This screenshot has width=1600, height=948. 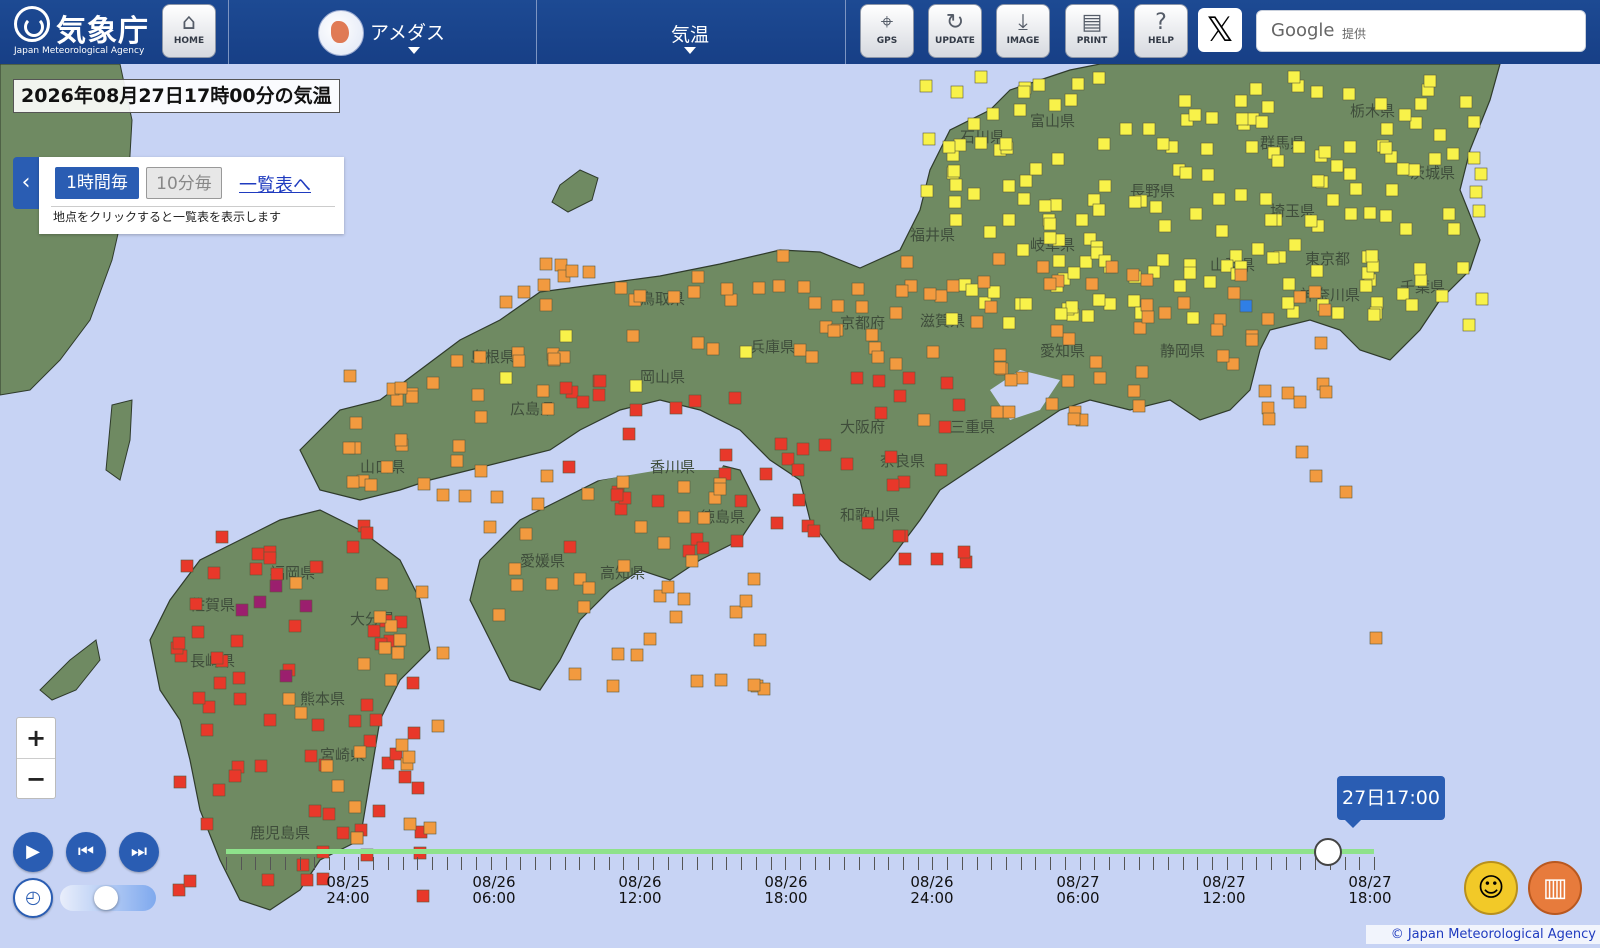 I want to click on x-share-button: 𝕏, so click(x=1220, y=30).